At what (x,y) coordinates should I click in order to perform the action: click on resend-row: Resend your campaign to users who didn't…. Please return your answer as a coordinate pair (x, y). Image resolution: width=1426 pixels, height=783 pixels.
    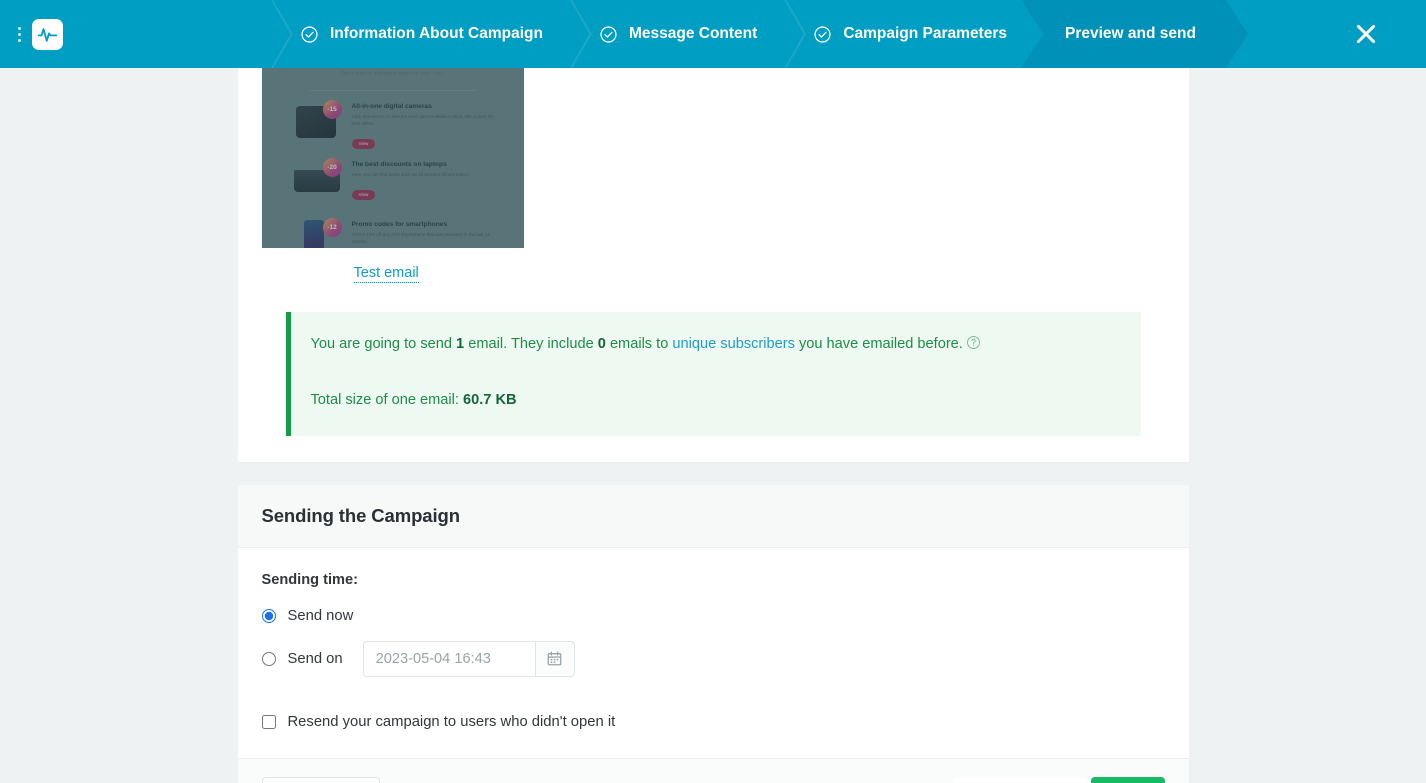
    Looking at the image, I should click on (713, 722).